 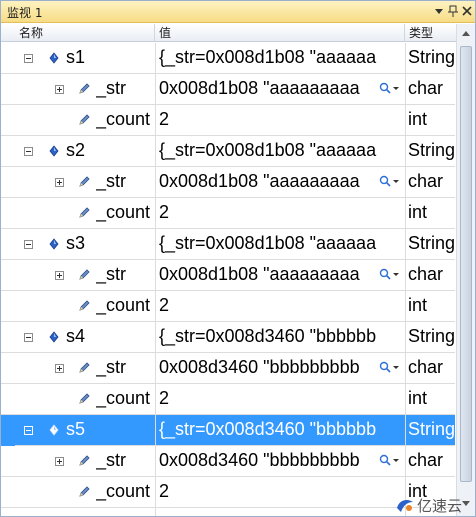 I want to click on column-type-header: 类型, so click(x=431, y=33).